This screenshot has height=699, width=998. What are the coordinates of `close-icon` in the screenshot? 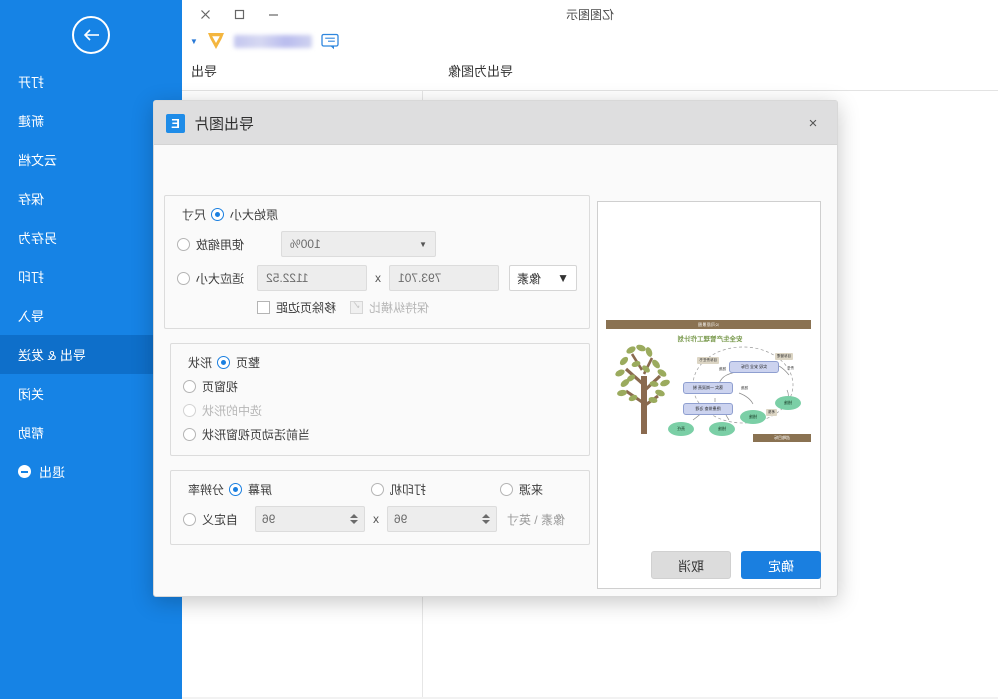 It's located at (206, 14).